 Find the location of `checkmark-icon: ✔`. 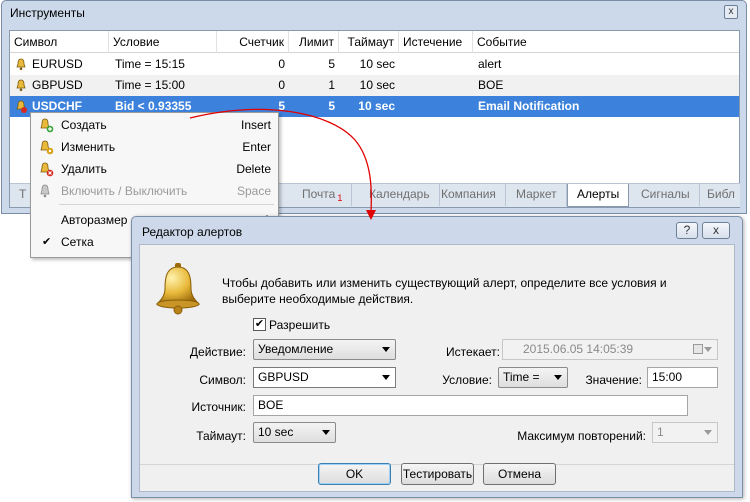

checkmark-icon: ✔ is located at coordinates (47, 242).